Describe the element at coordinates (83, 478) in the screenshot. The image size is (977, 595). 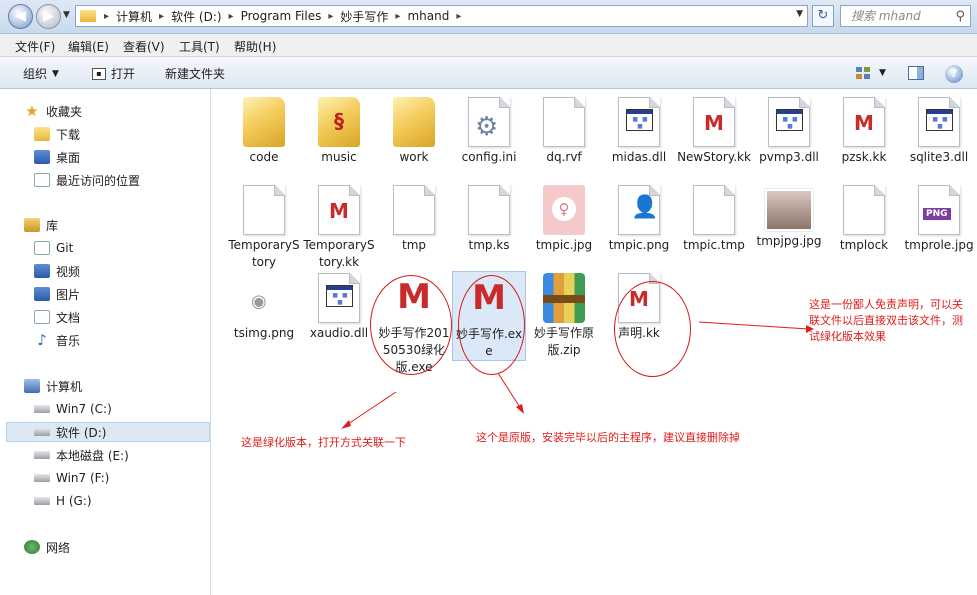
I see `nav-drive-f-label: Win7 (F:)` at that location.